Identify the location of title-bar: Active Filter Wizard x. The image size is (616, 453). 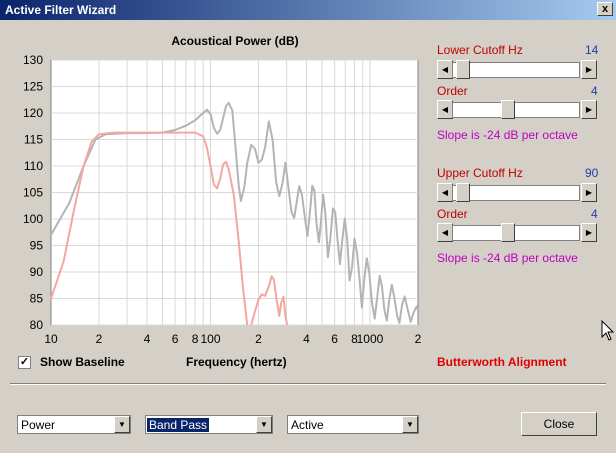
(308, 10).